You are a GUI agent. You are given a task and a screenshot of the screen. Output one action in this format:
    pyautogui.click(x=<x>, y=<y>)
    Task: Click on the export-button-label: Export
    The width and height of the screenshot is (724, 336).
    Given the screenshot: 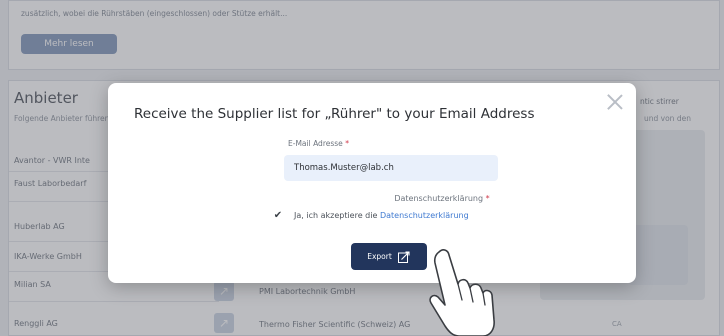 What is the action you would take?
    pyautogui.click(x=379, y=256)
    